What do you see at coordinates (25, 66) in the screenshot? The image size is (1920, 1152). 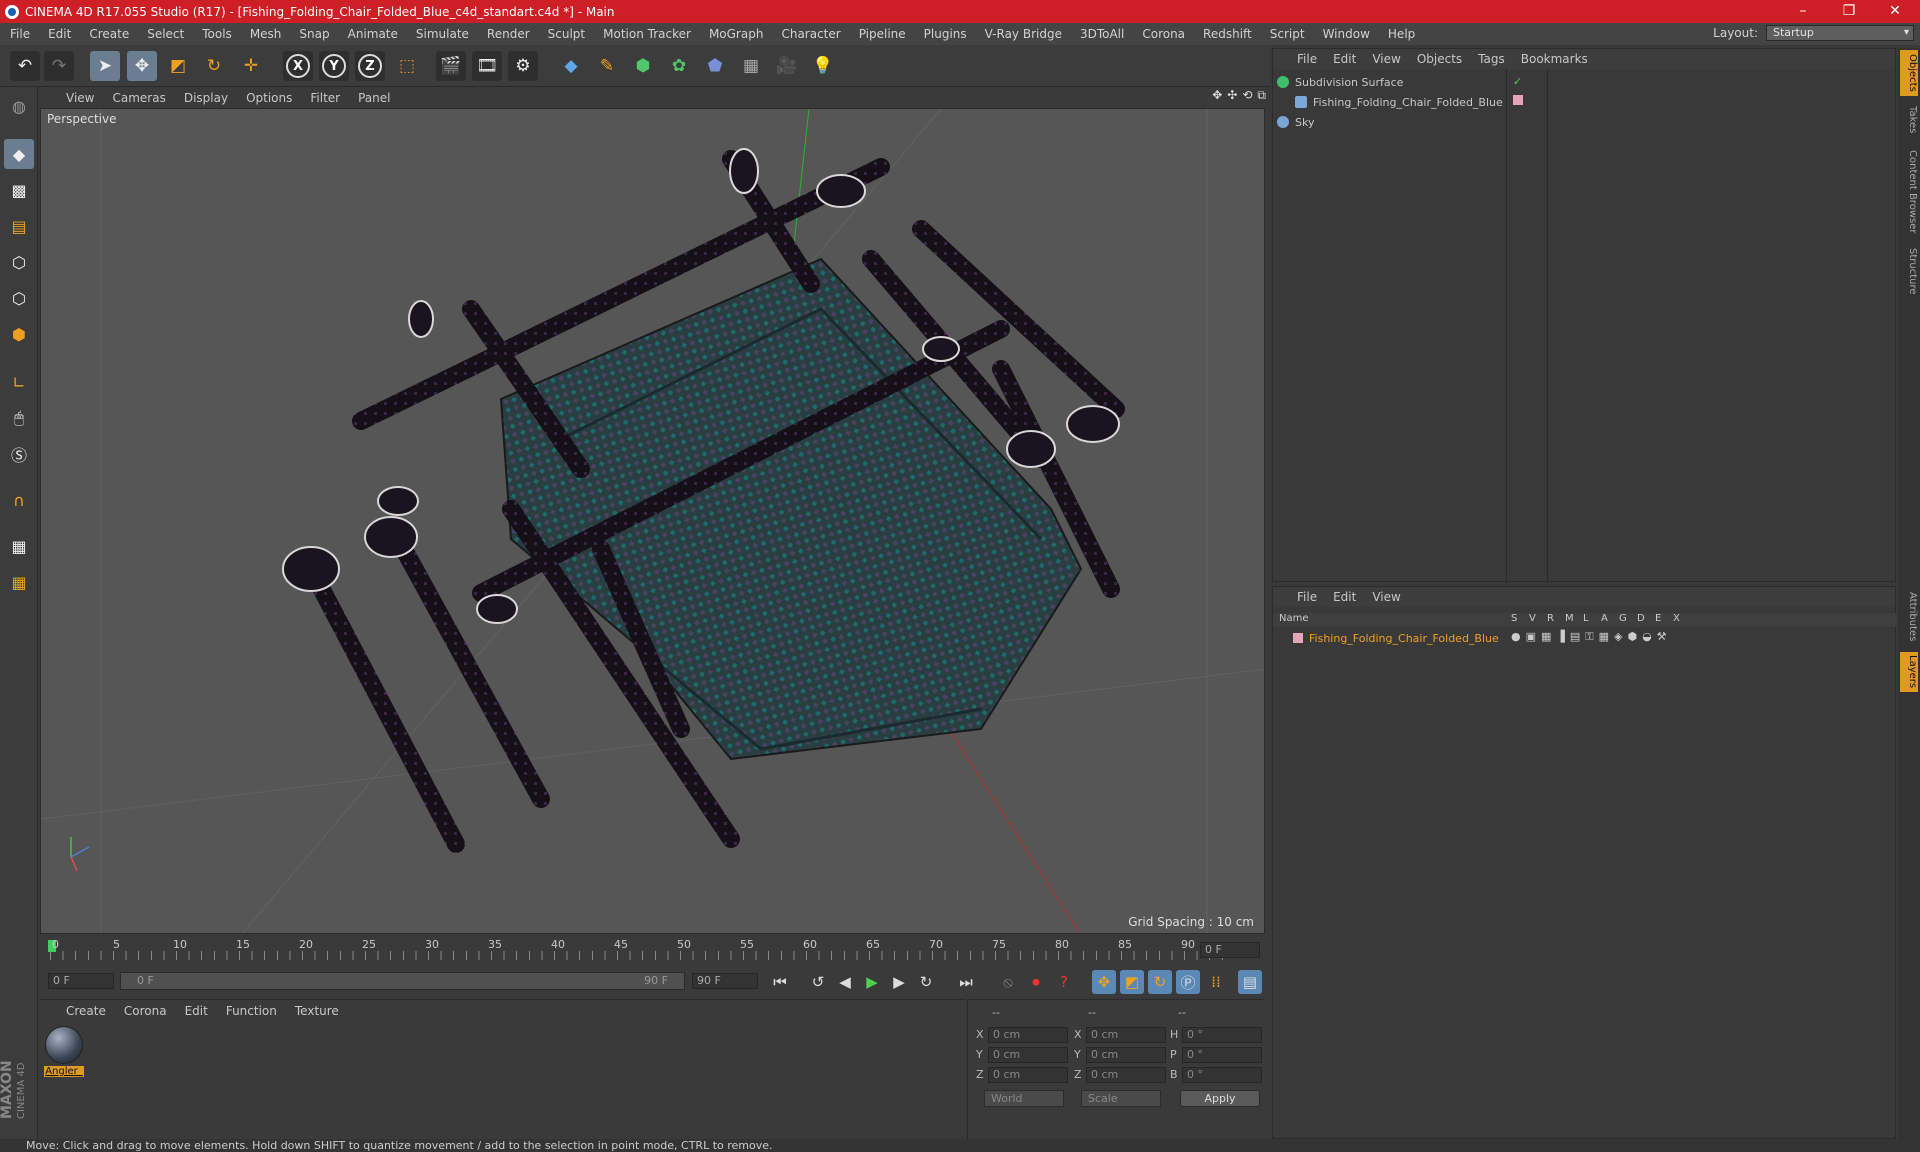 I see `undo-icon: ↶` at bounding box center [25, 66].